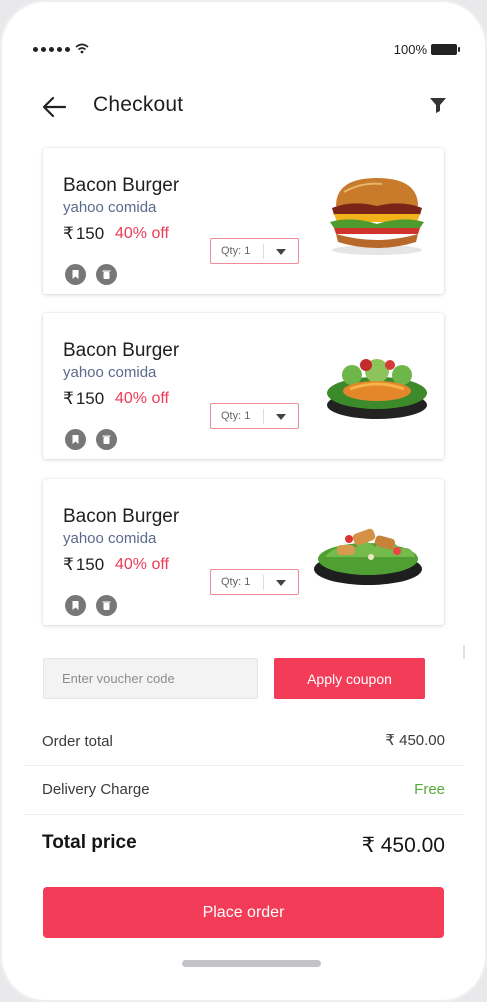 This screenshot has width=487, height=1002. Describe the element at coordinates (368, 556) in the screenshot. I see `chicken-salad-image` at that location.